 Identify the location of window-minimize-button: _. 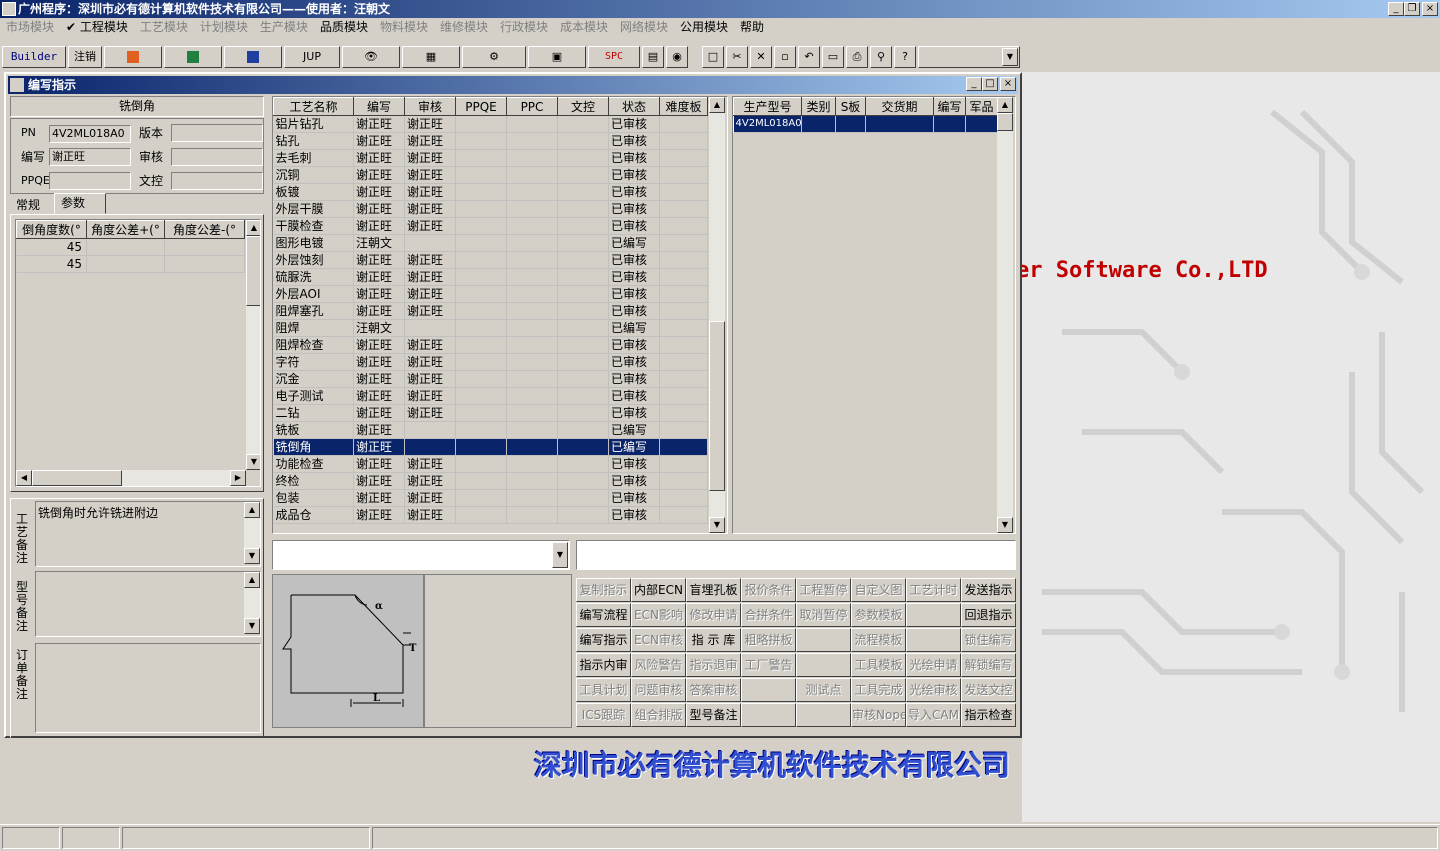
(974, 84).